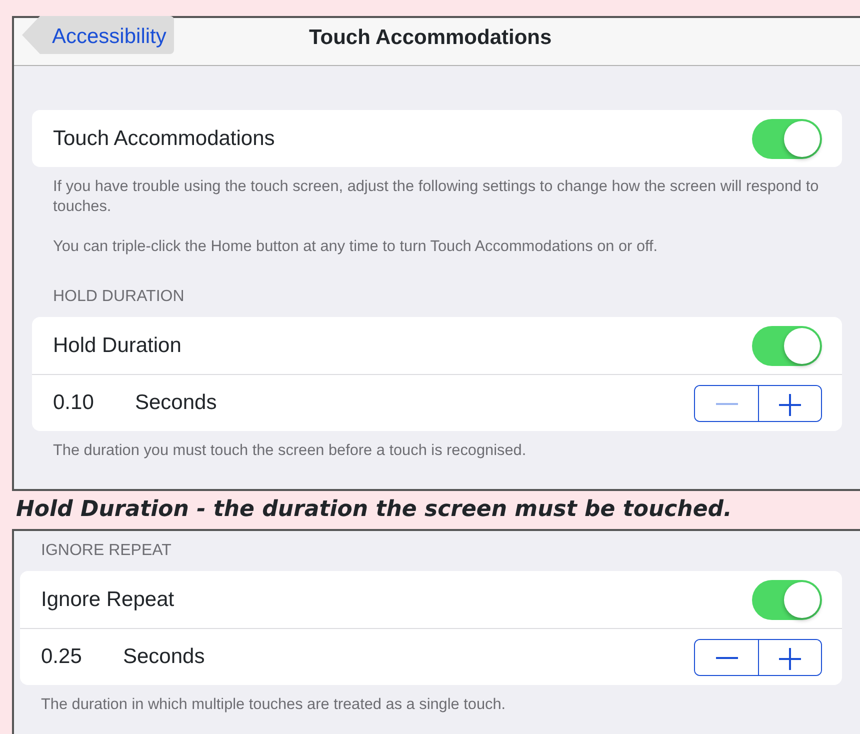 The height and width of the screenshot is (734, 860). What do you see at coordinates (356, 247) in the screenshot?
I see `footer-text: You can triple-click the Home button at any time to turn Touch Accommodations on or off.` at bounding box center [356, 247].